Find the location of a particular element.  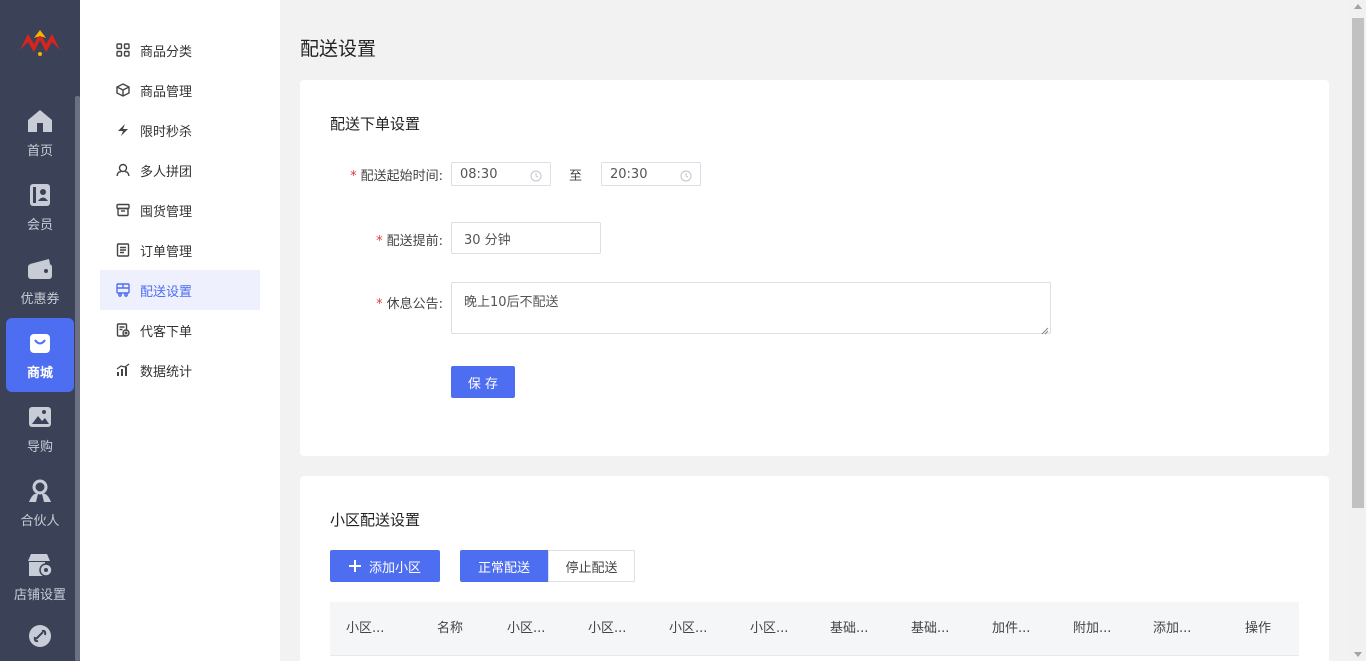

submenu-item-proxy-order: 代客下单 is located at coordinates (180, 330).